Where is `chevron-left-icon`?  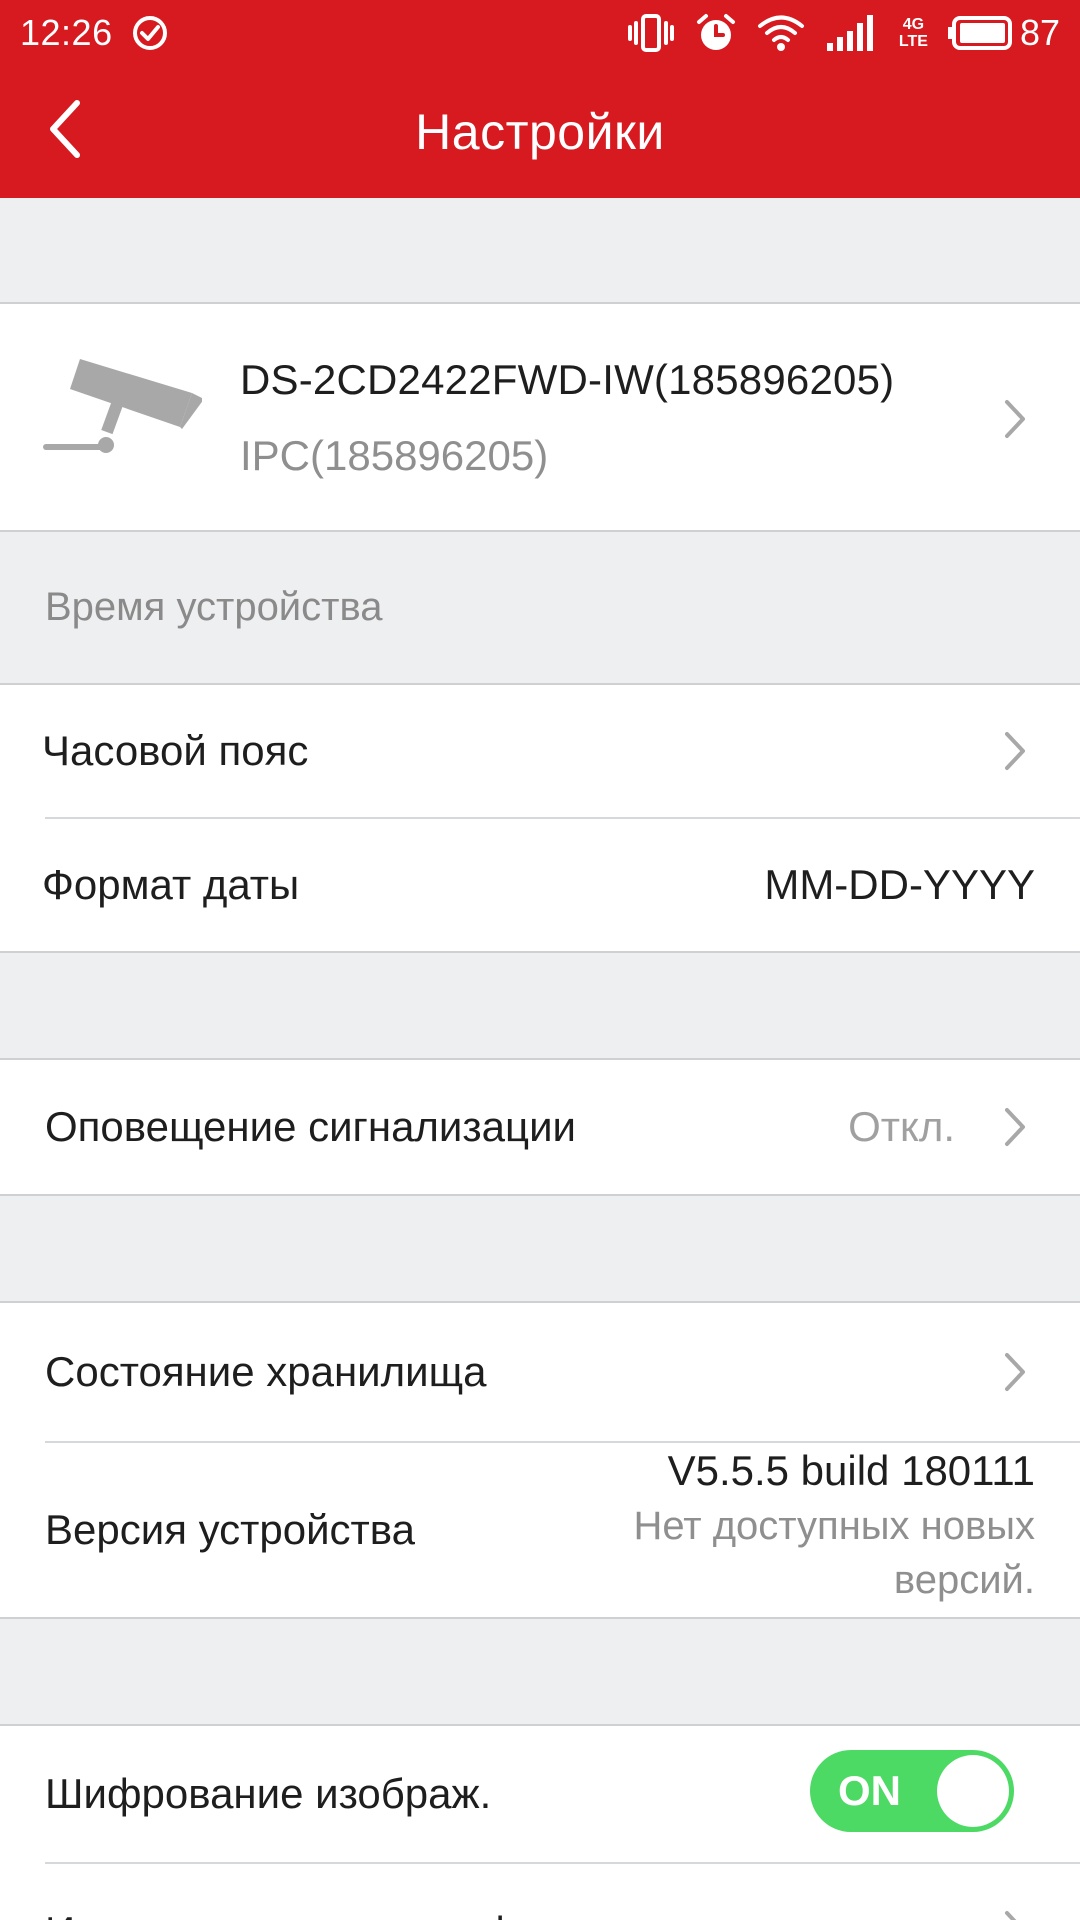 chevron-left-icon is located at coordinates (65, 131).